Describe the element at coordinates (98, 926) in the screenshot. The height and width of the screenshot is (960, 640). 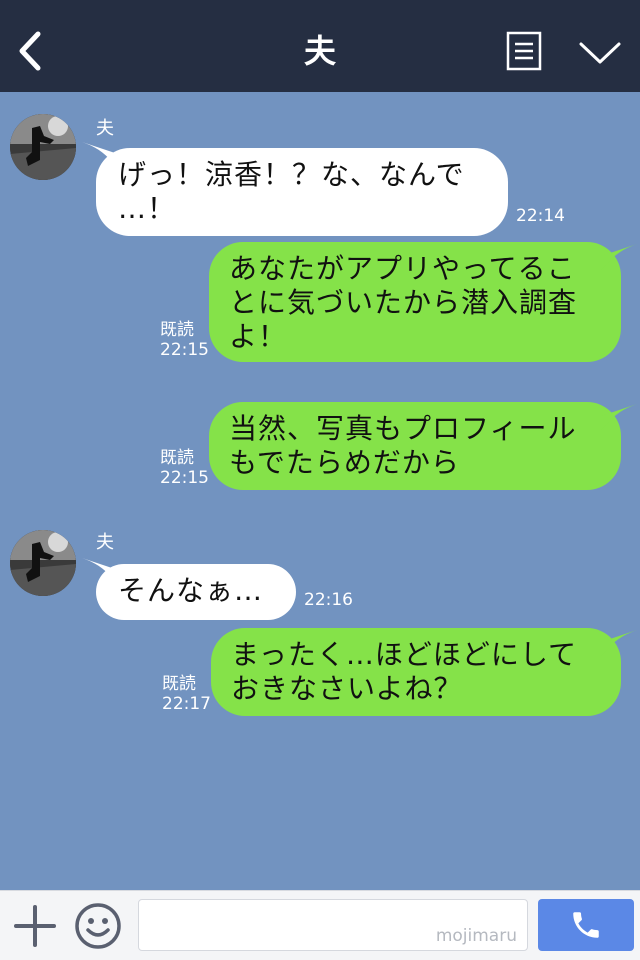
I see `emoji-icon` at that location.